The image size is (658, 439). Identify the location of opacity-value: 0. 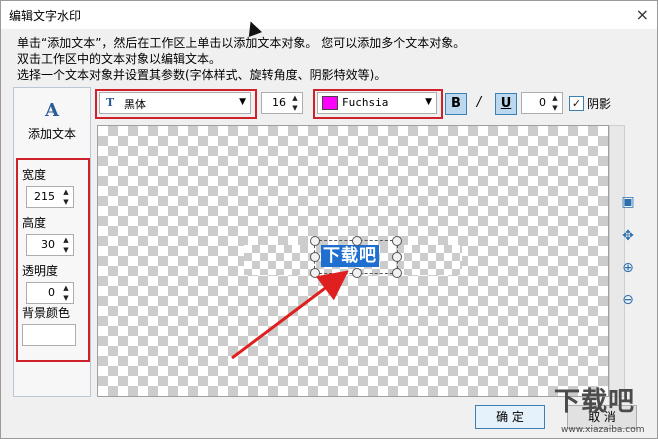
(51, 292).